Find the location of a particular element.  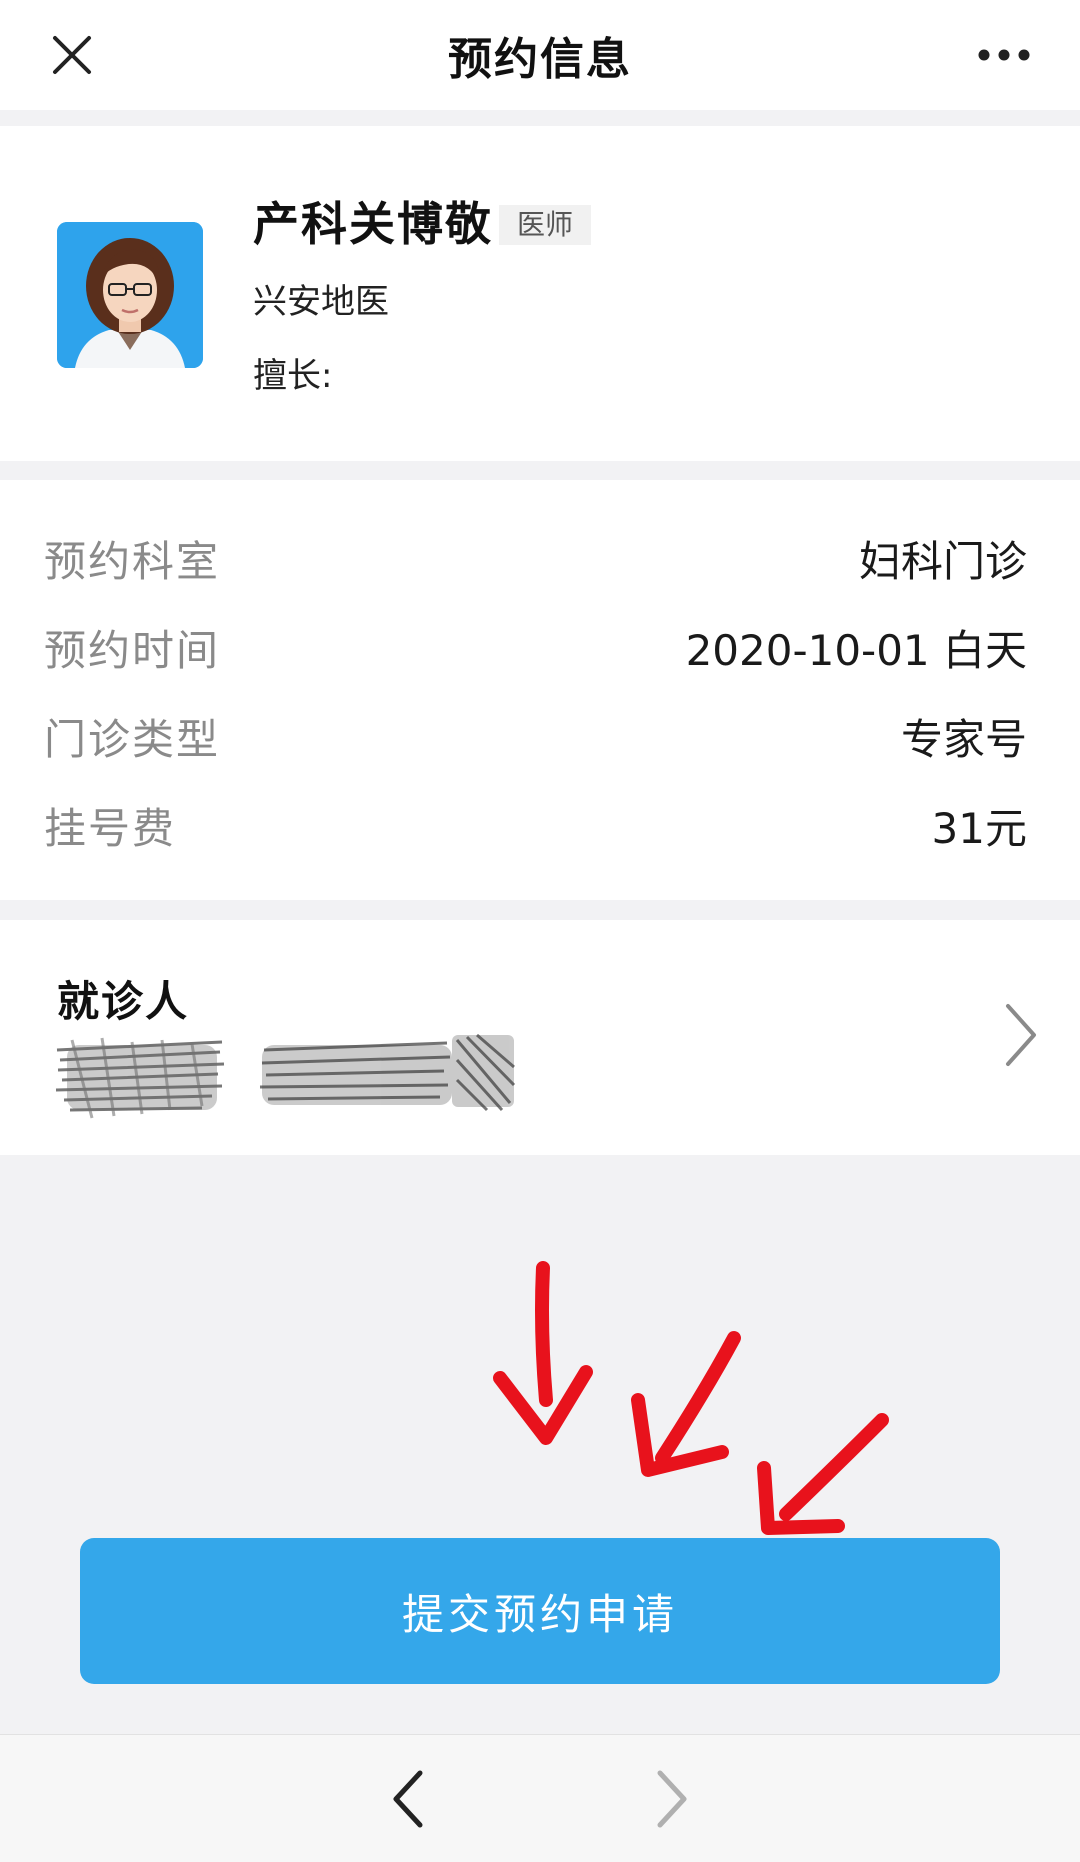

info-label: 门诊类型 is located at coordinates (132, 739).